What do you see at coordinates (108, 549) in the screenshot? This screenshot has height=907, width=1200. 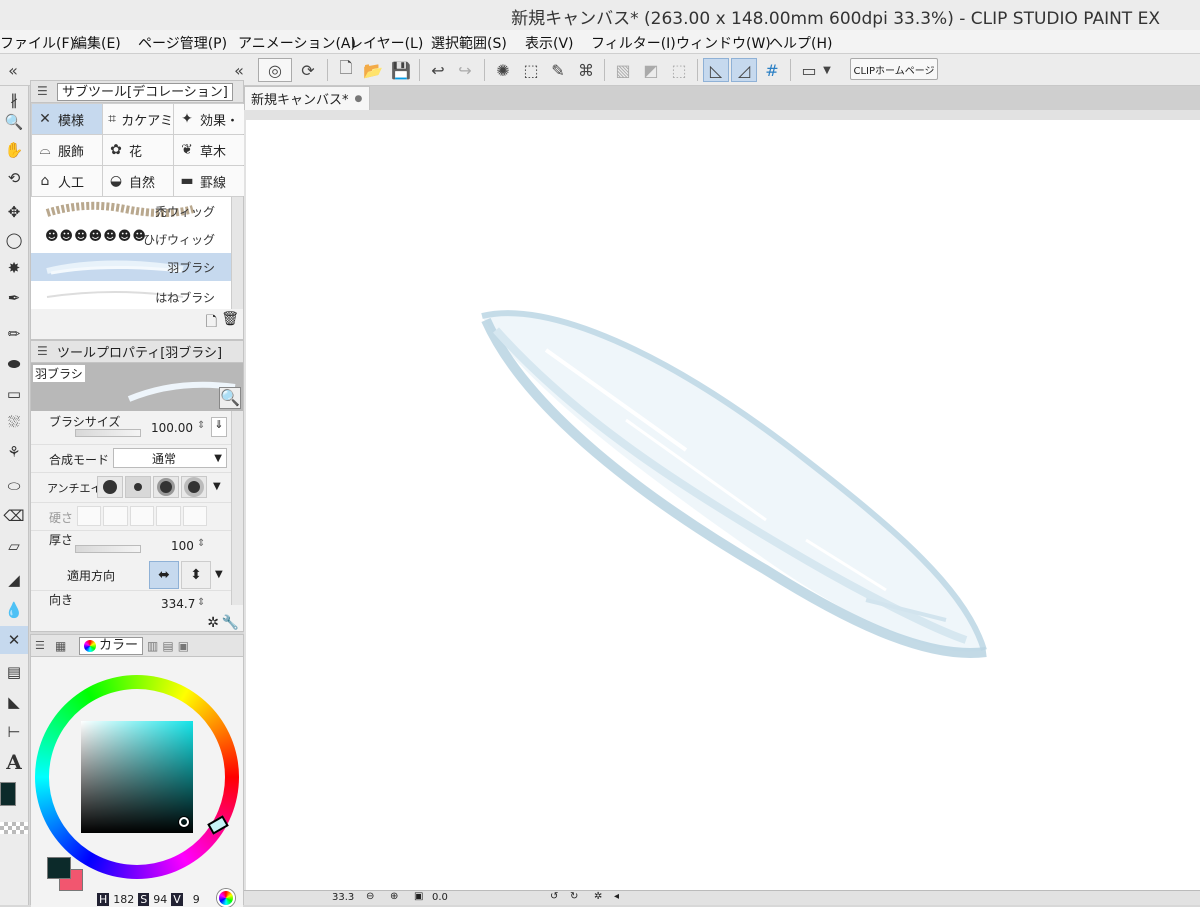 I see `thickness-slider` at bounding box center [108, 549].